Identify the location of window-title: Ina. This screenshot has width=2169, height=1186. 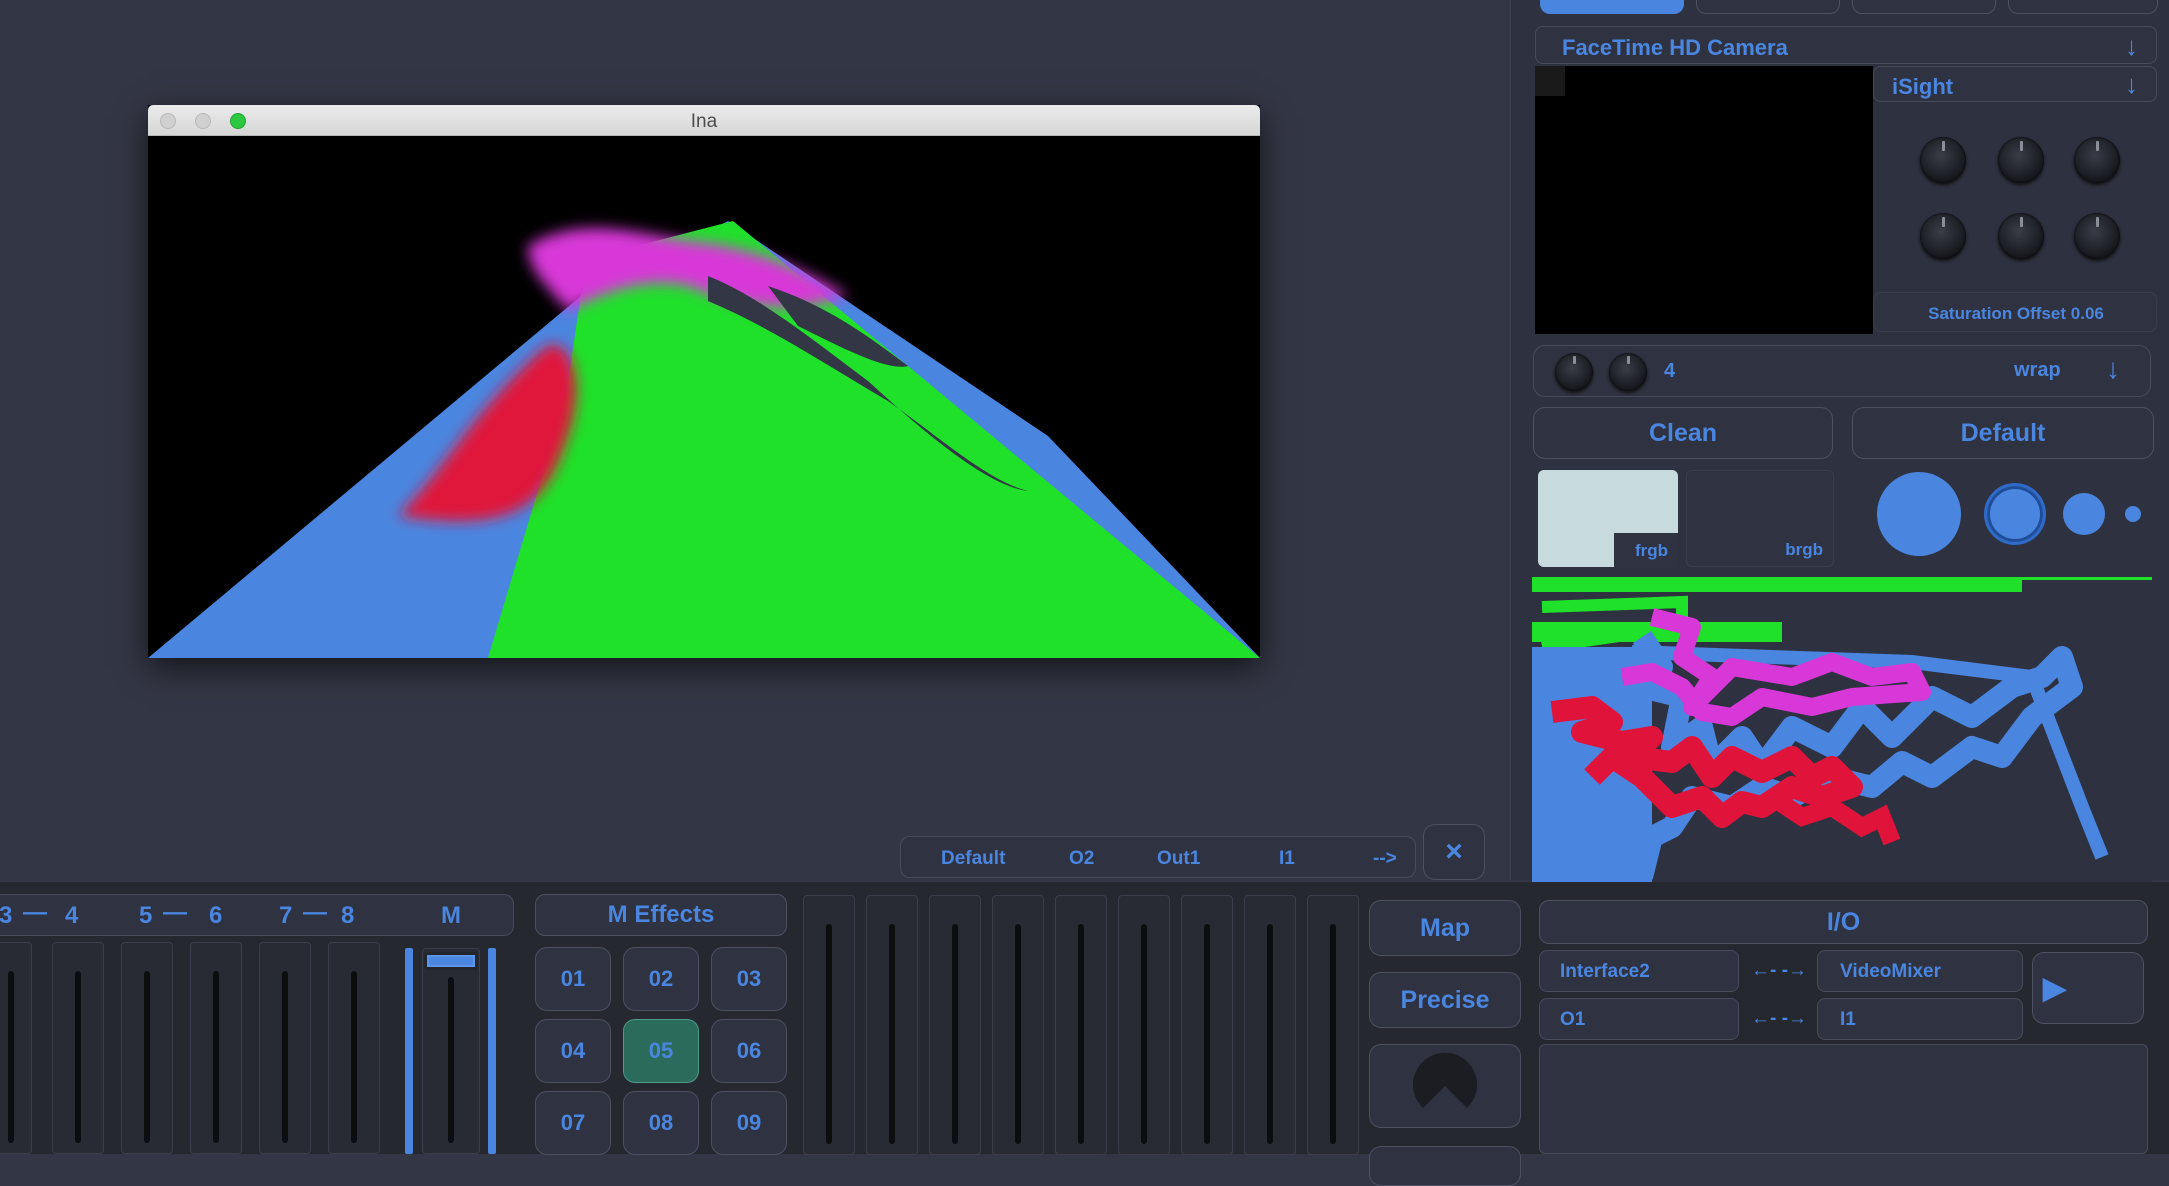
(704, 121).